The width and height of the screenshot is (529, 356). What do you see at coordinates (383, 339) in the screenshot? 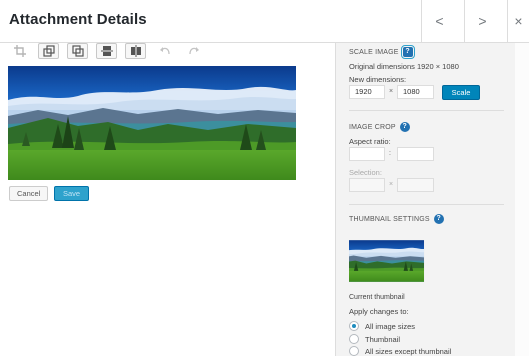
I see `option-label: Thumbnail` at bounding box center [383, 339].